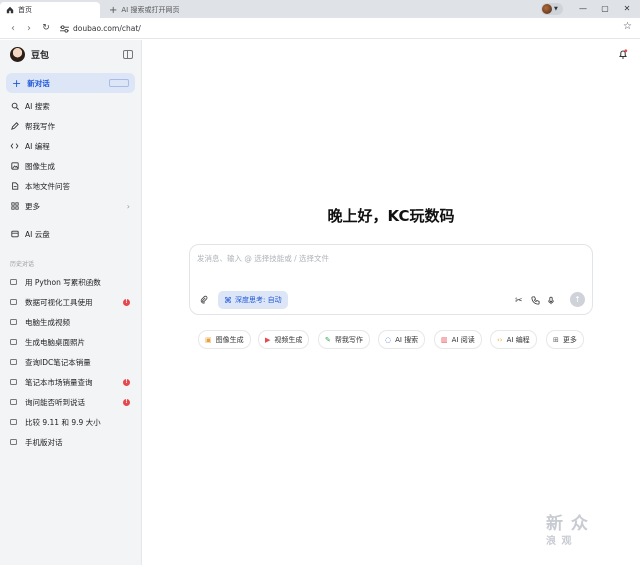 Image resolution: width=640 pixels, height=565 pixels. Describe the element at coordinates (627, 8) in the screenshot. I see `close-button: ✕` at that location.